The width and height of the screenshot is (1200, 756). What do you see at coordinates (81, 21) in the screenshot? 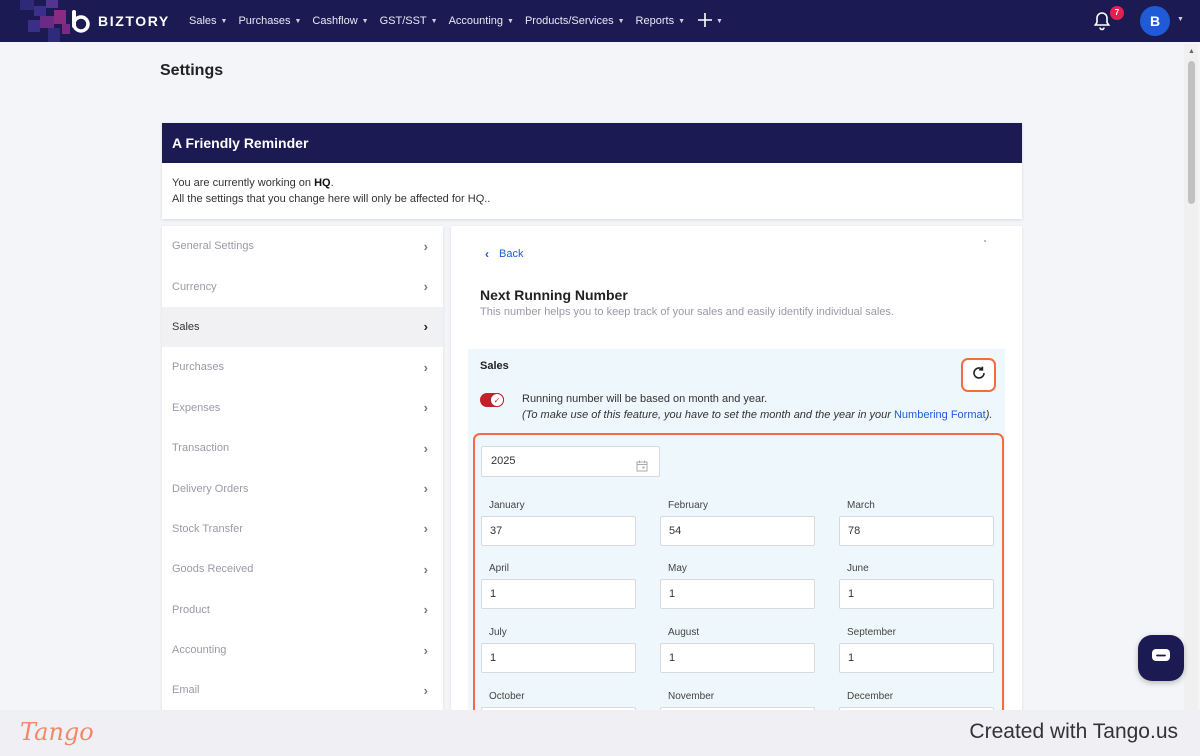
I see `biztory-logo-icon` at bounding box center [81, 21].